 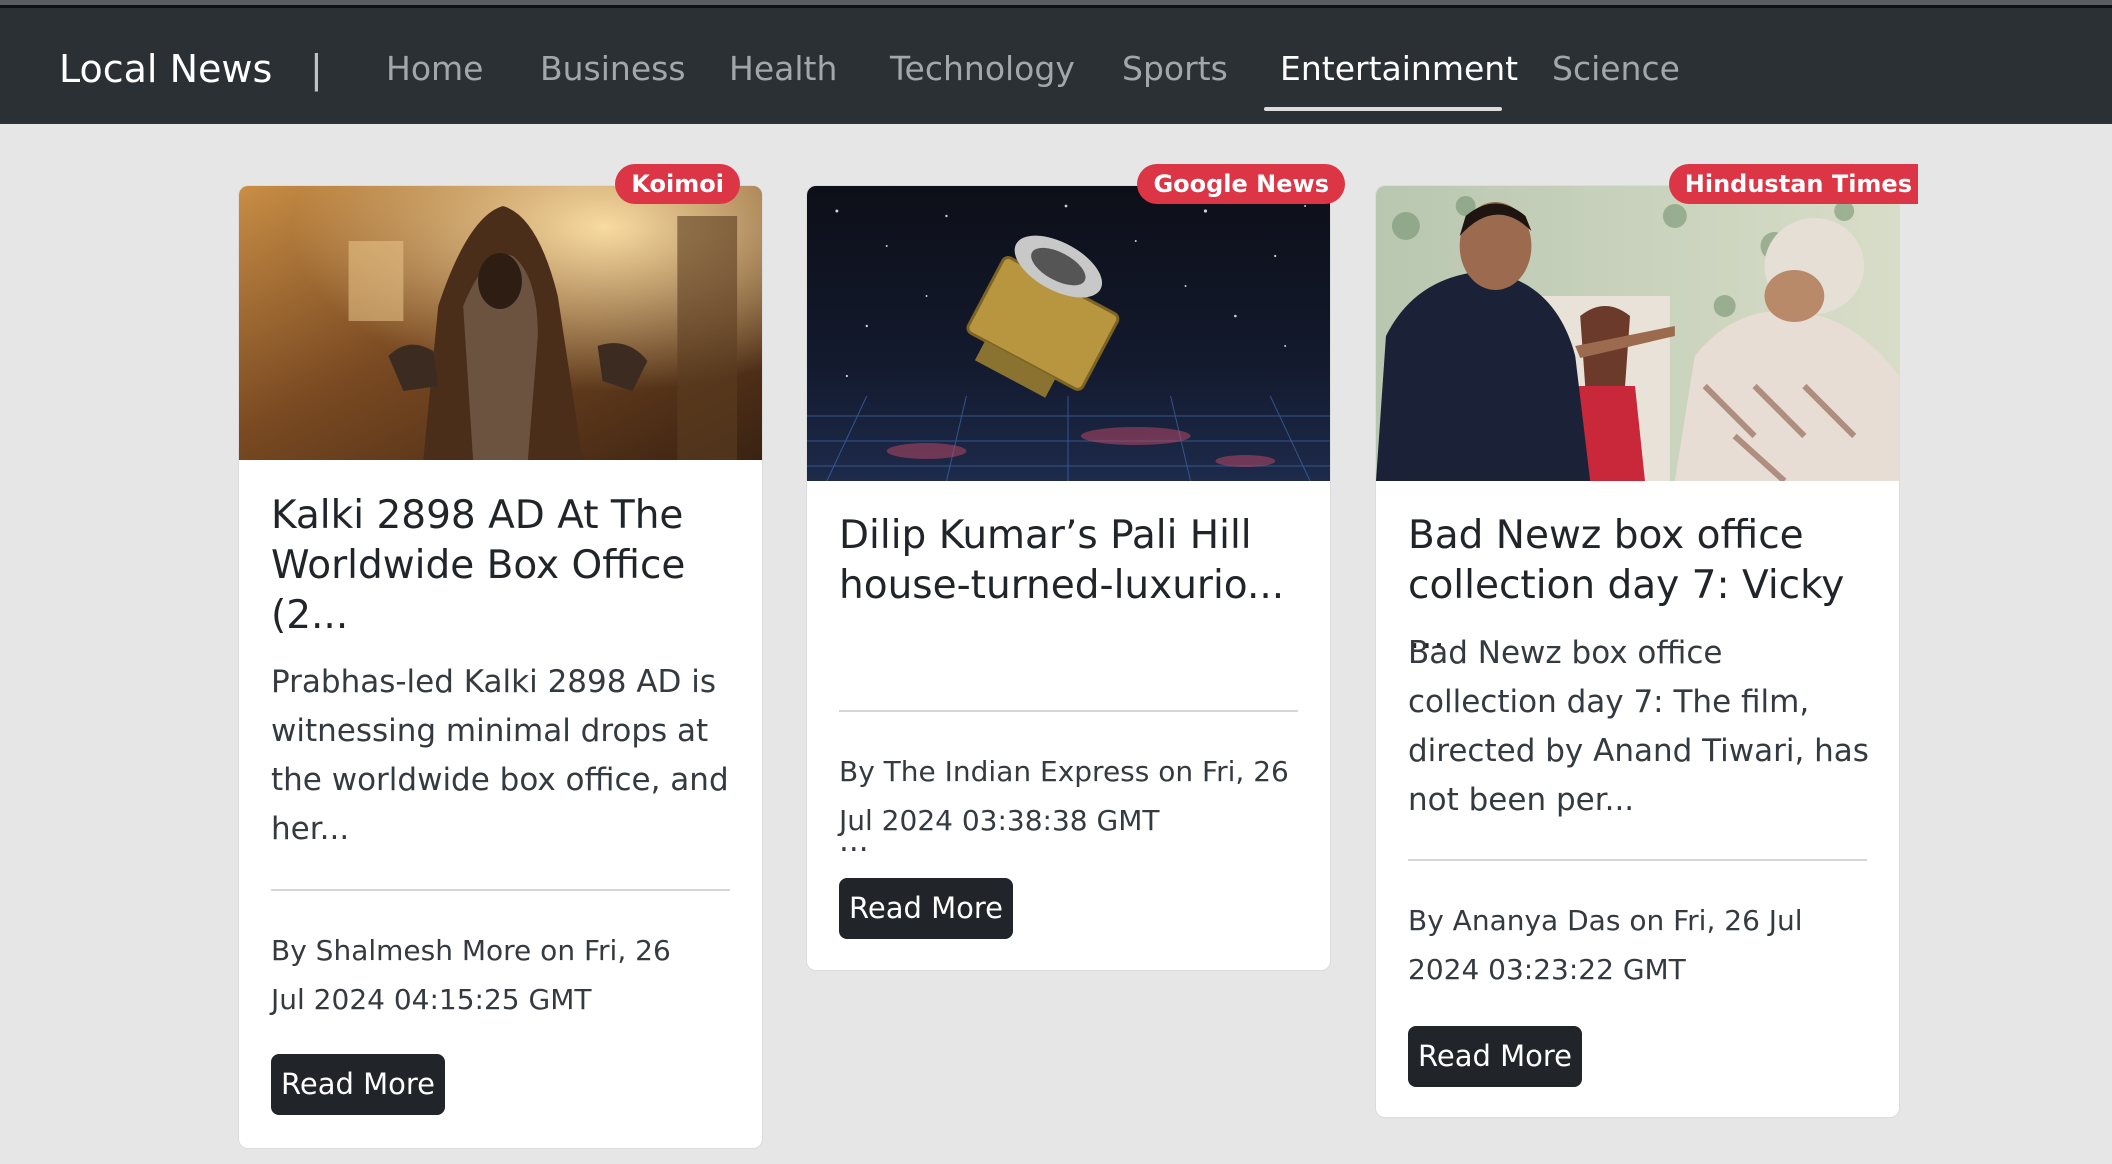 What do you see at coordinates (165, 69) in the screenshot?
I see `brand-logo: Local News` at bounding box center [165, 69].